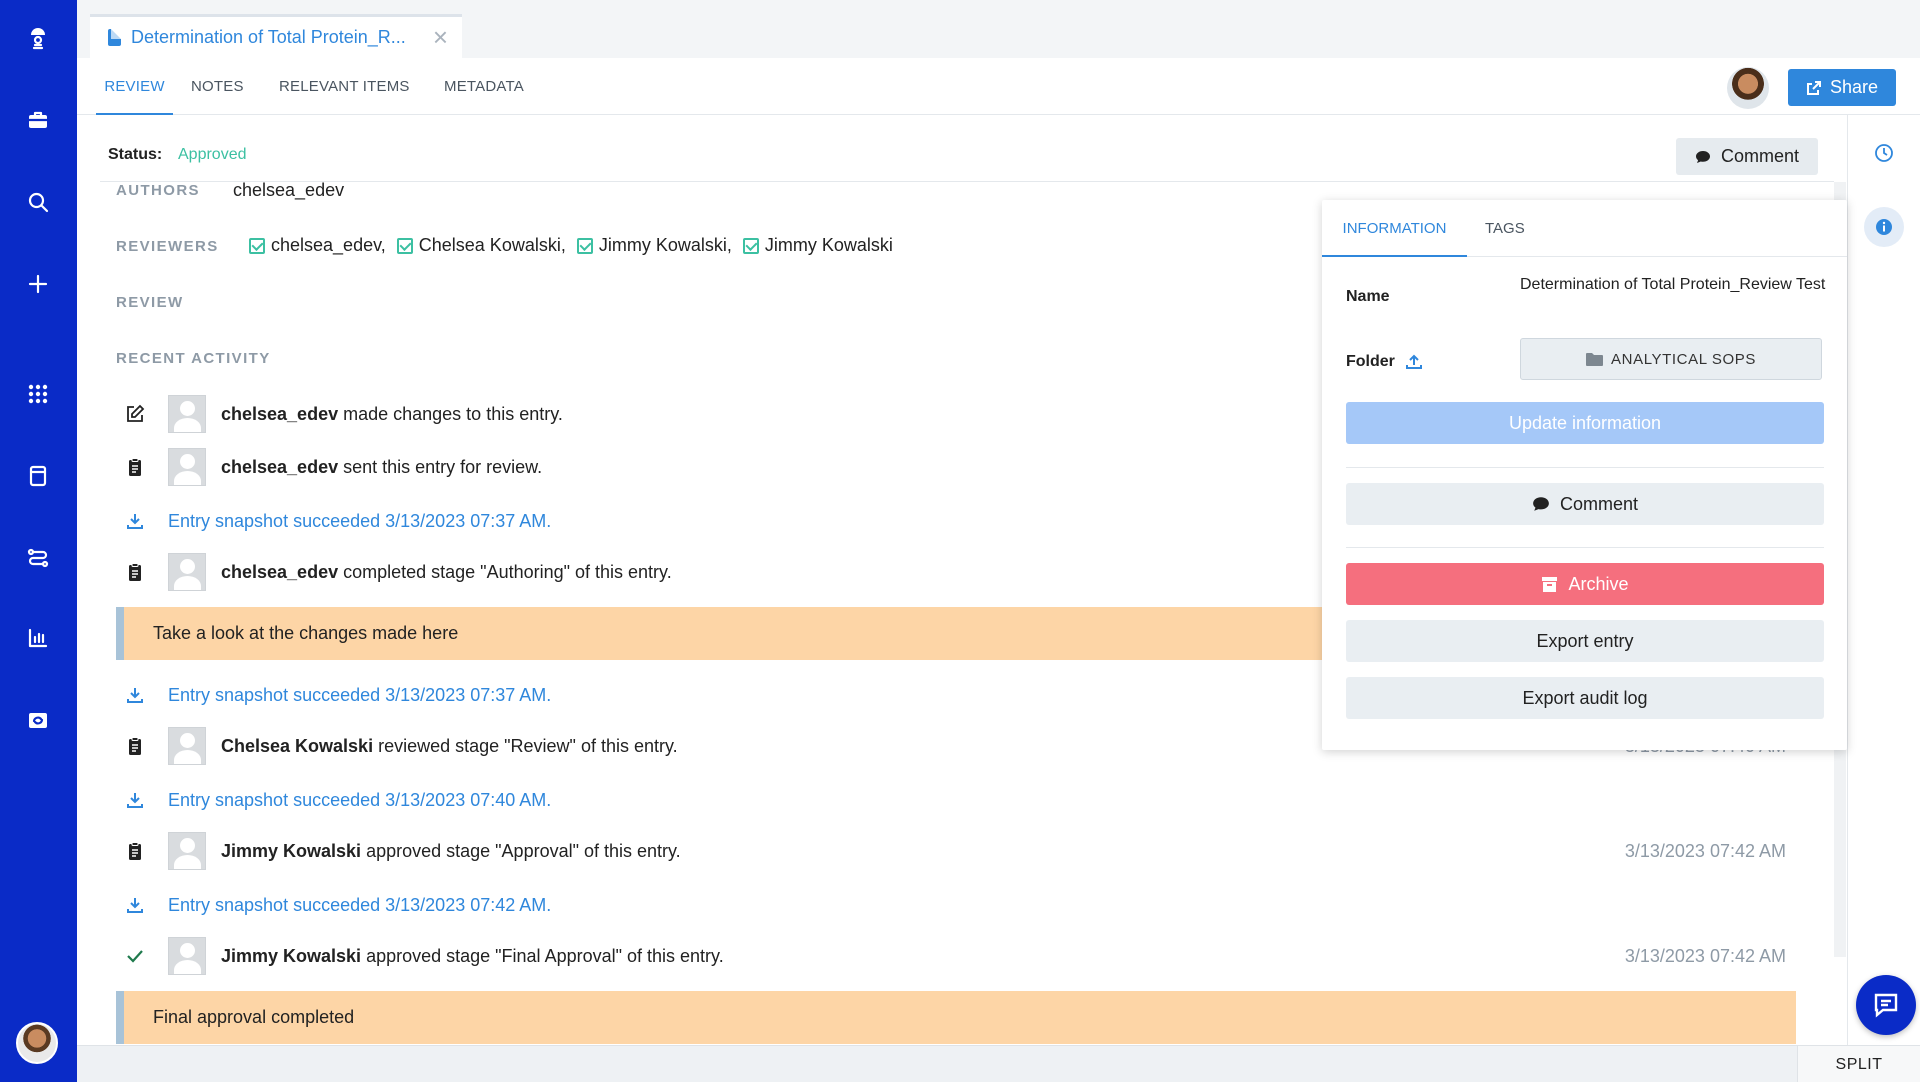 This screenshot has width=1920, height=1082. What do you see at coordinates (1884, 153) in the screenshot?
I see `history-icon` at bounding box center [1884, 153].